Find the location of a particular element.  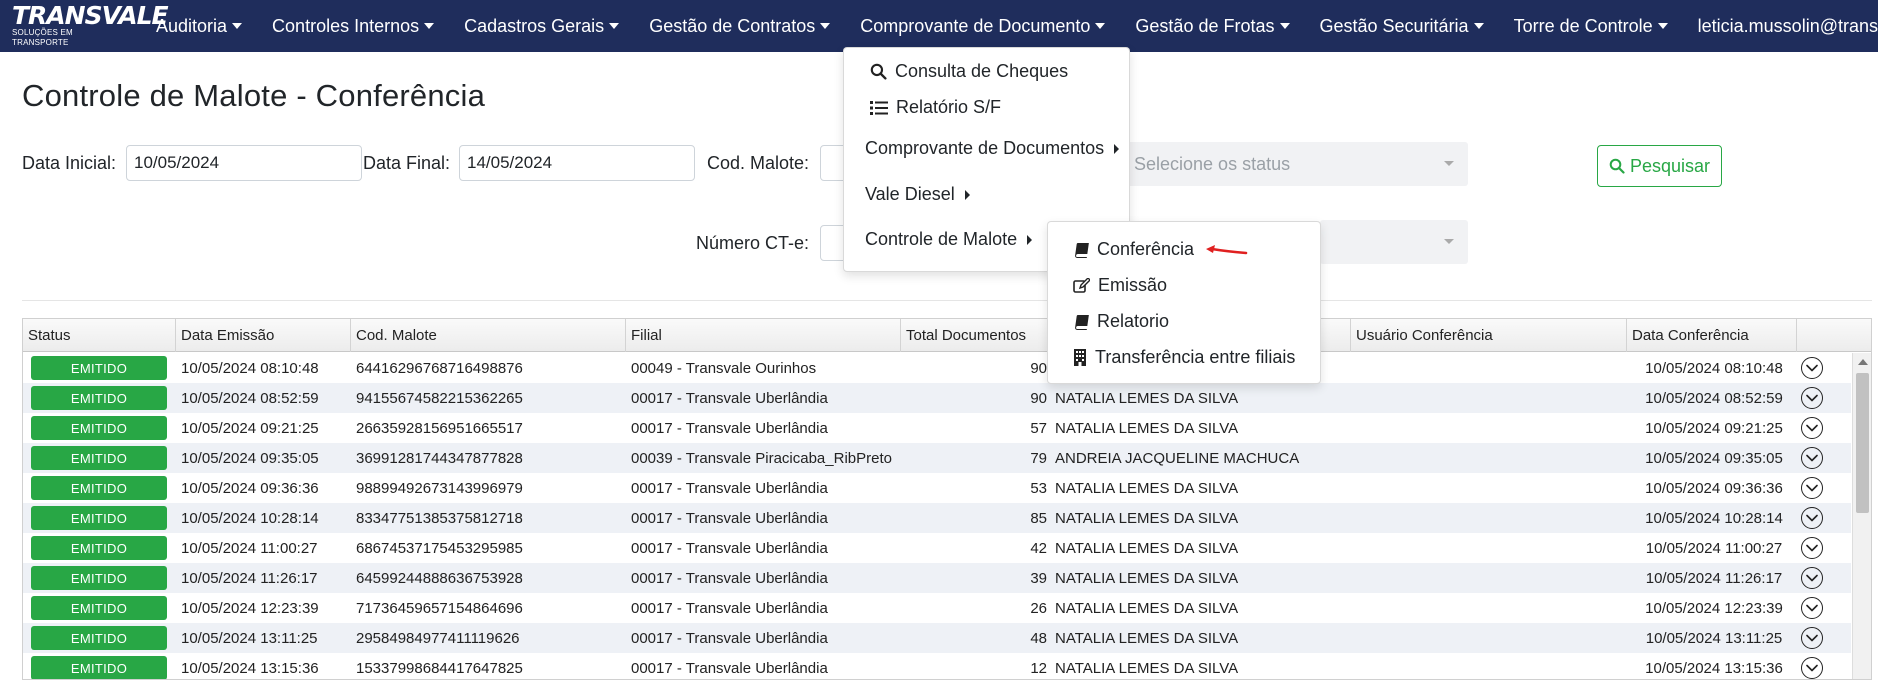

status-select: Selecione os status is located at coordinates (1294, 164).